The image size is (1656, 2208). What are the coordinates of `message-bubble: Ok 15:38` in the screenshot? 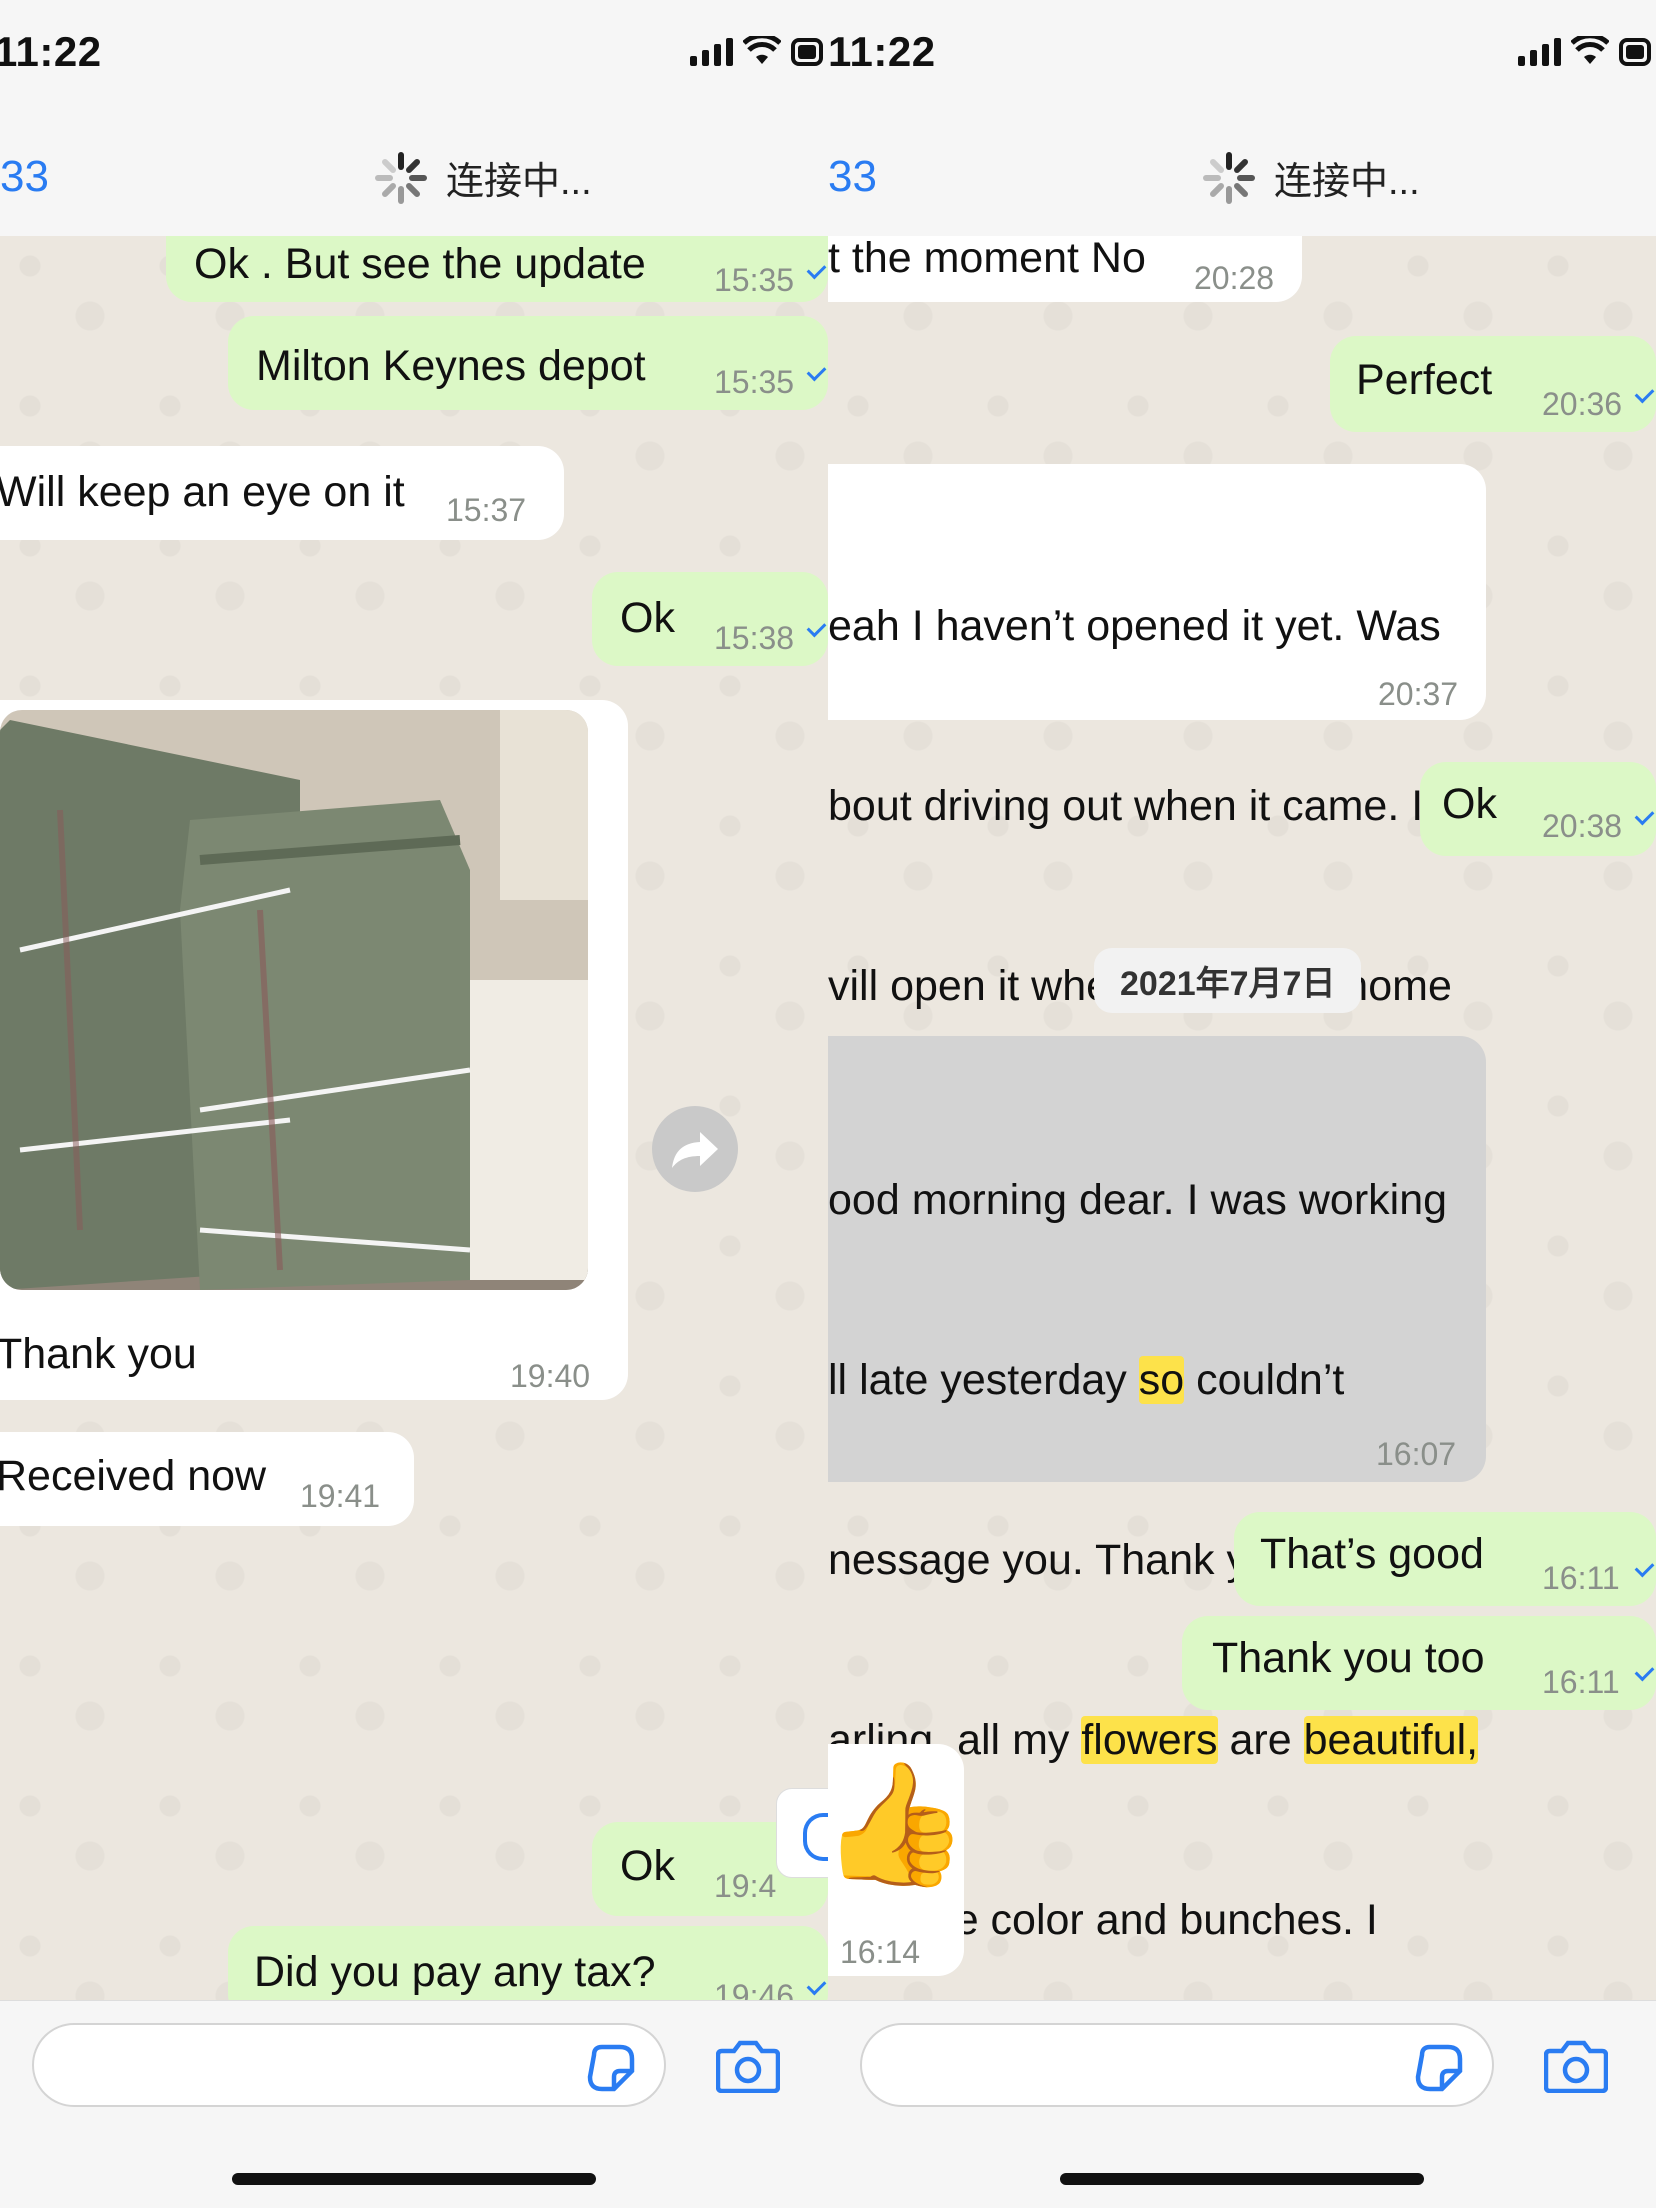 It's located at (710, 619).